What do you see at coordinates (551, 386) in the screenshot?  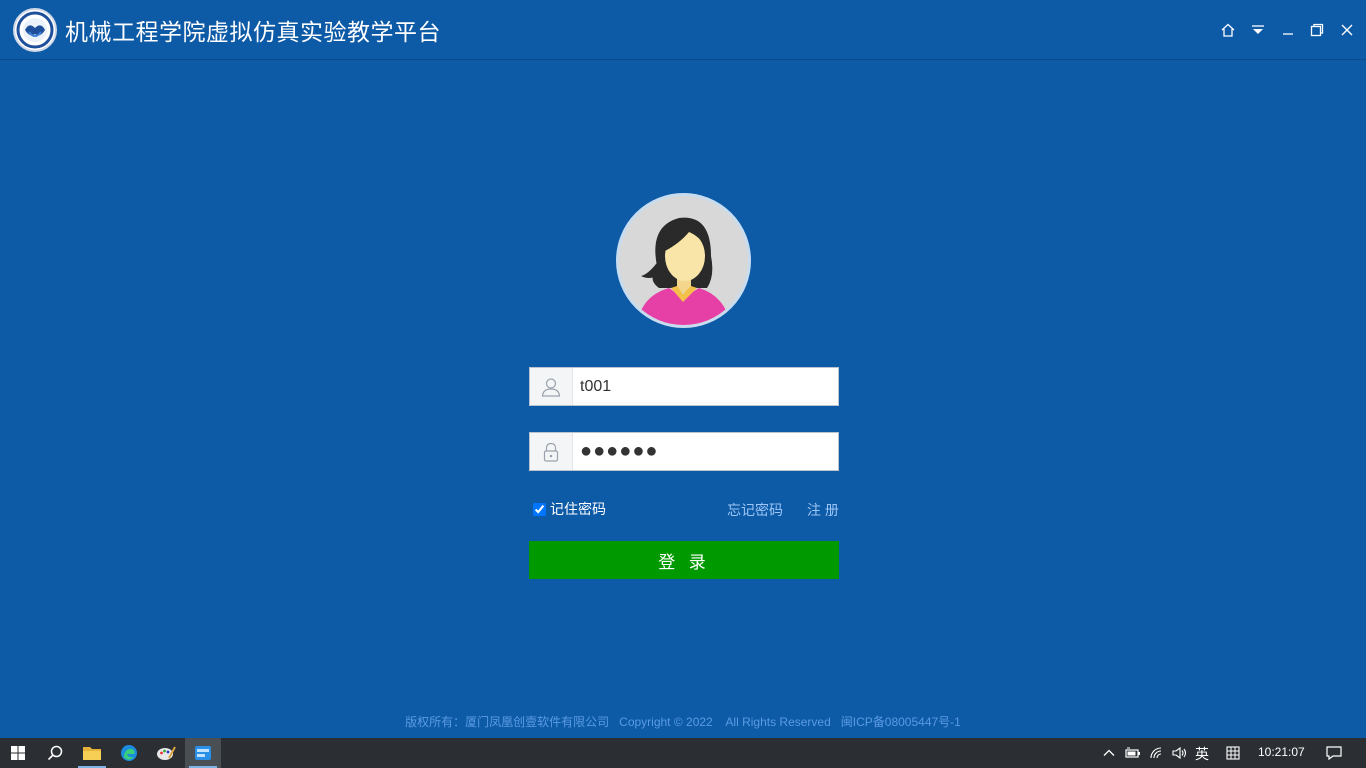 I see `user-icon` at bounding box center [551, 386].